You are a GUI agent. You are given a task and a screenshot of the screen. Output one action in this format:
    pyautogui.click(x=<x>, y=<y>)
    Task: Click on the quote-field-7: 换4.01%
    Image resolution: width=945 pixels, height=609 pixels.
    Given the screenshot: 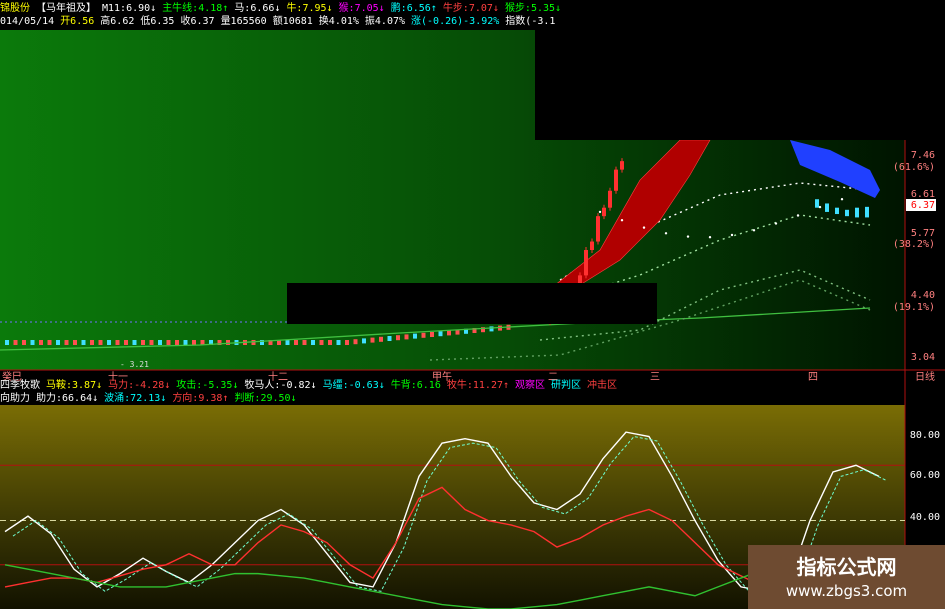 What is the action you would take?
    pyautogui.click(x=338, y=21)
    